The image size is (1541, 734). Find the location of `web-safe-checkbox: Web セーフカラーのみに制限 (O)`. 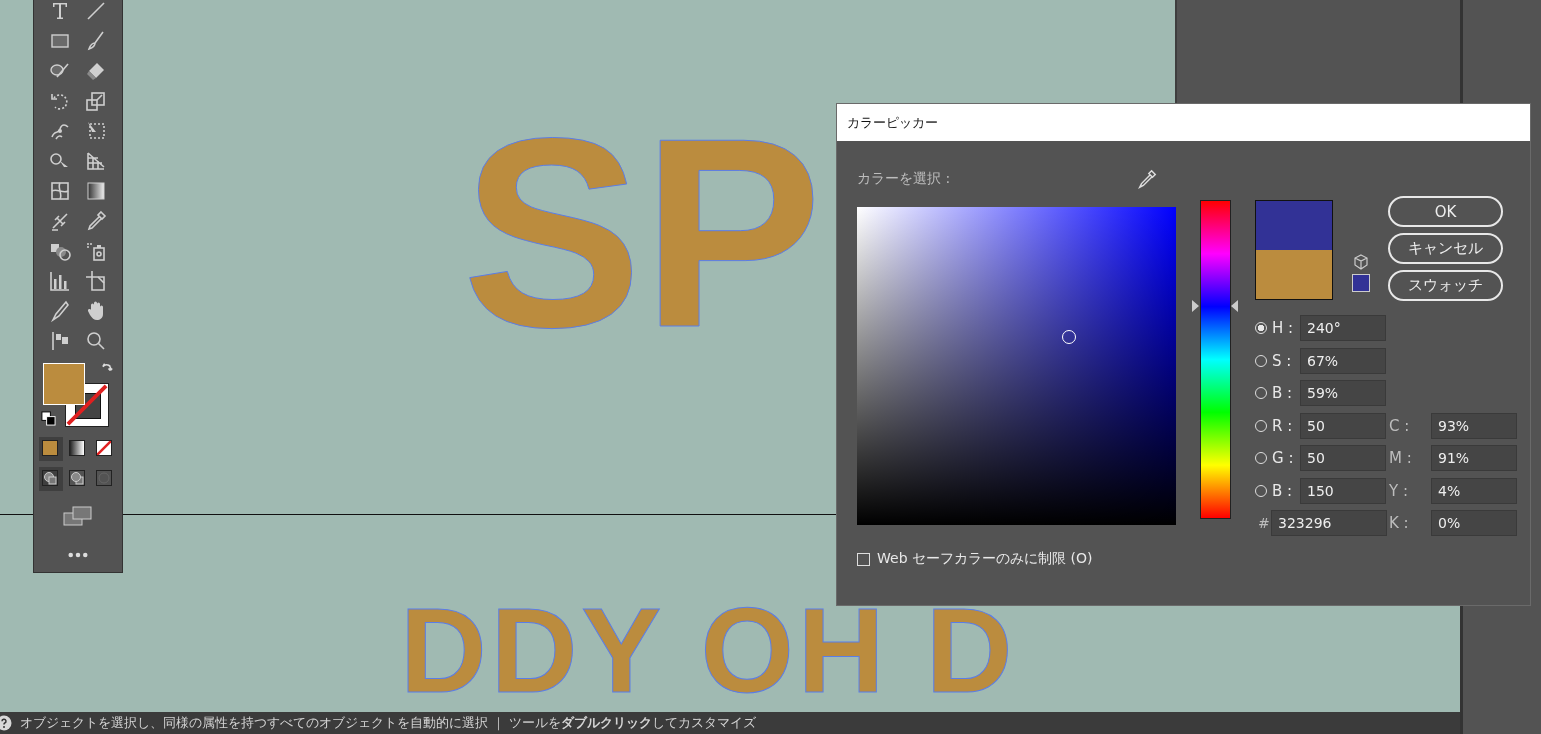

web-safe-checkbox: Web セーフカラーのみに制限 (O) is located at coordinates (1016, 559).